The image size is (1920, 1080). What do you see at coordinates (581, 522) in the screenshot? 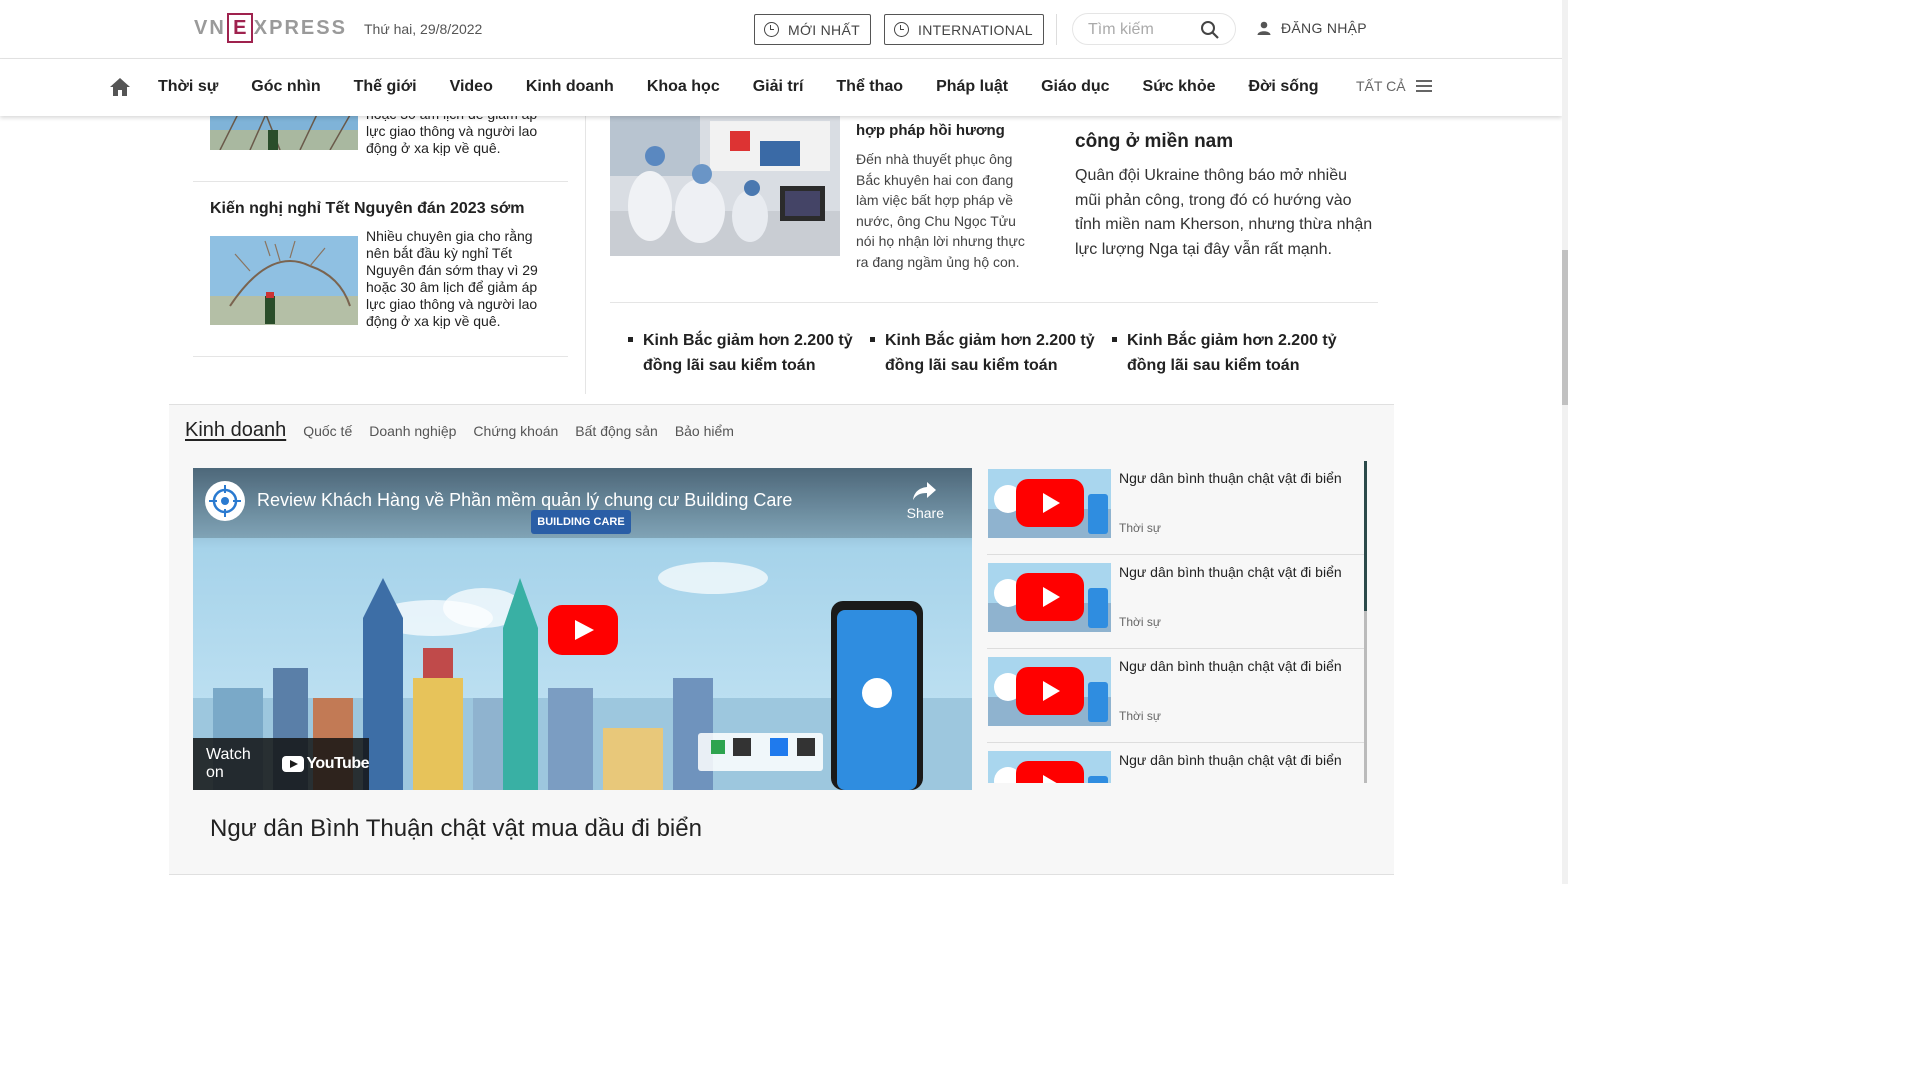
I see `brand-banner: BUILDING CARE` at bounding box center [581, 522].